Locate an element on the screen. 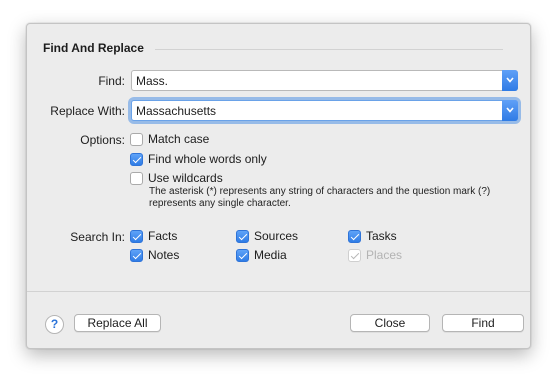 This screenshot has width=559, height=374. search-in-label: Search In: is located at coordinates (97, 237).